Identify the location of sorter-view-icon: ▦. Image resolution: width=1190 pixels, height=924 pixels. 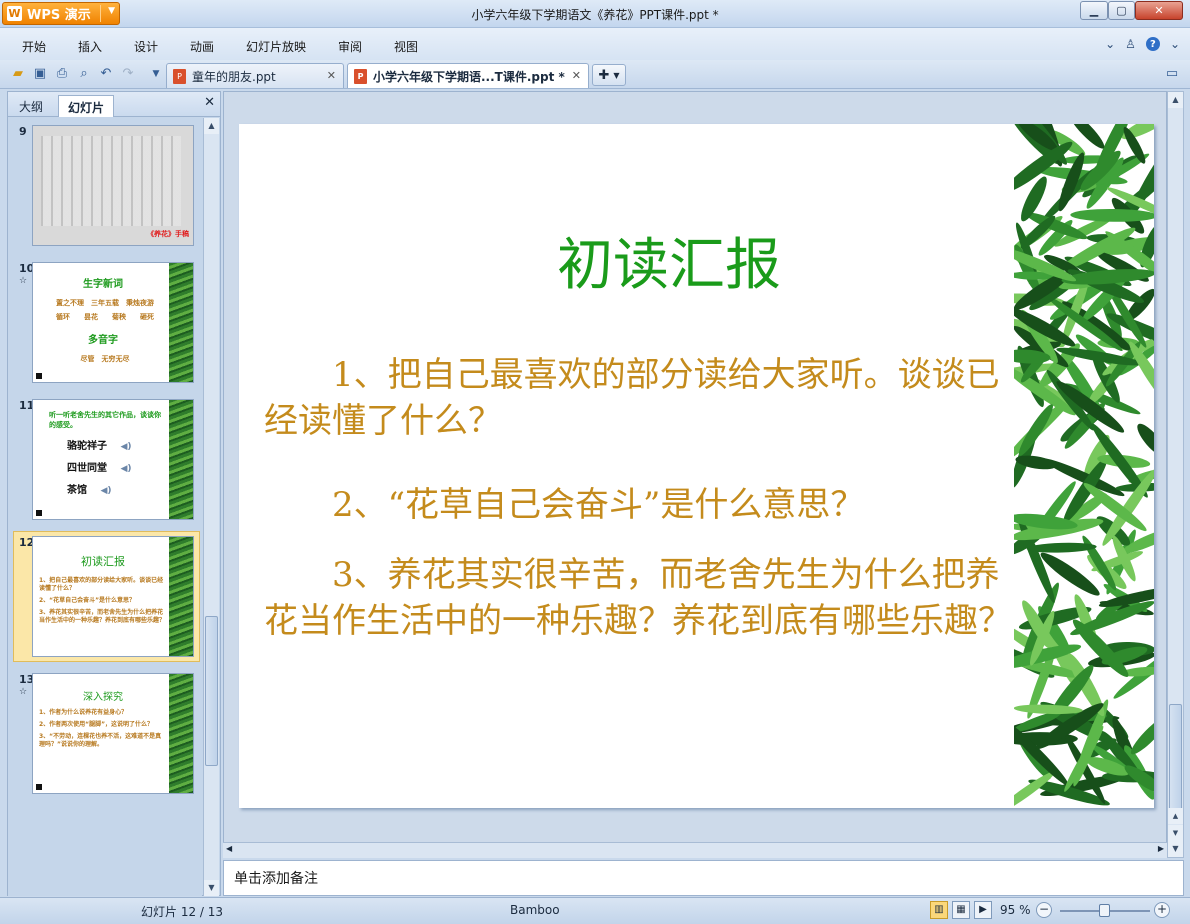
(961, 910).